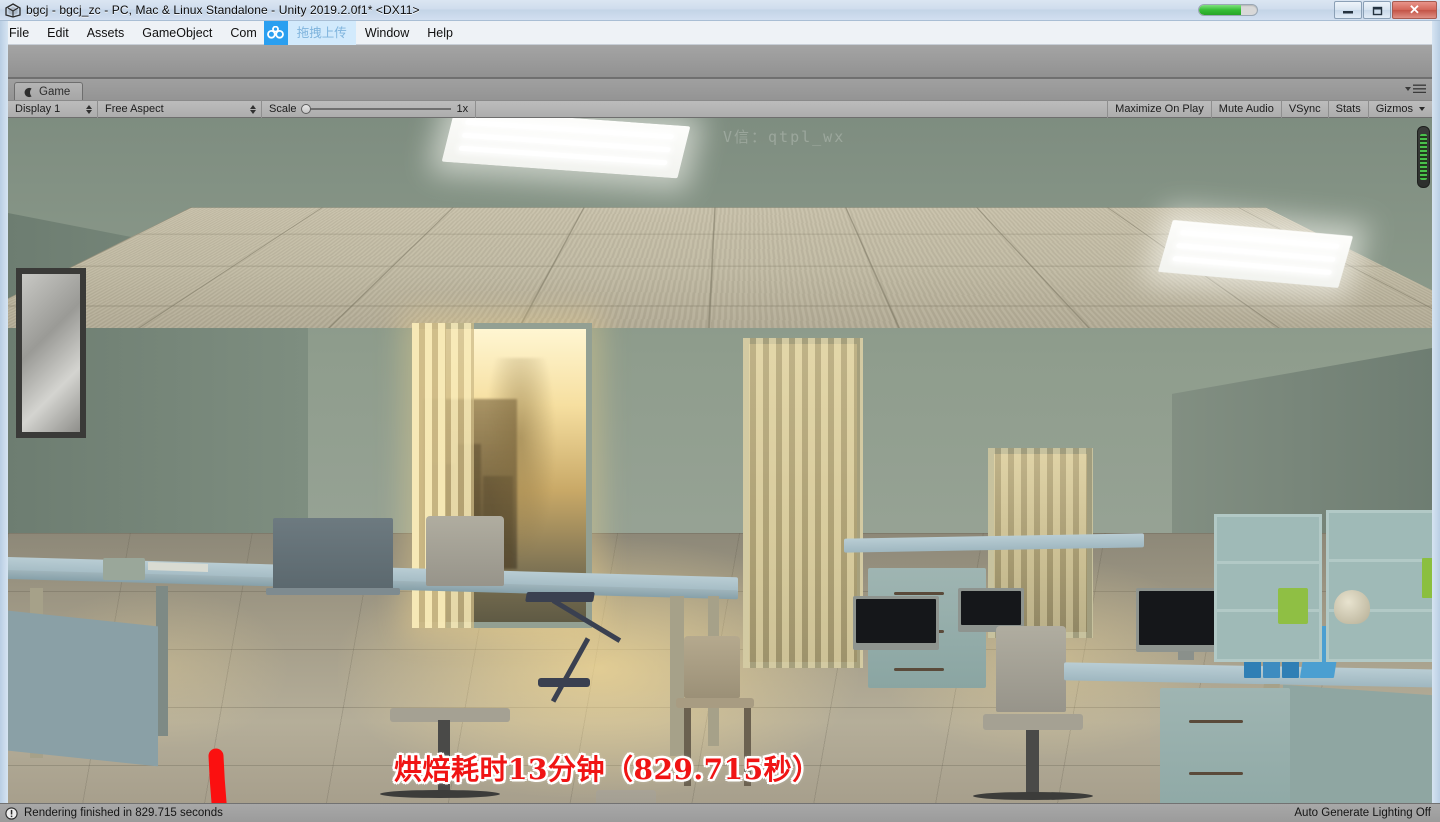 The width and height of the screenshot is (1440, 822). Describe the element at coordinates (1220, 10) in the screenshot. I see `progress-fill` at that location.